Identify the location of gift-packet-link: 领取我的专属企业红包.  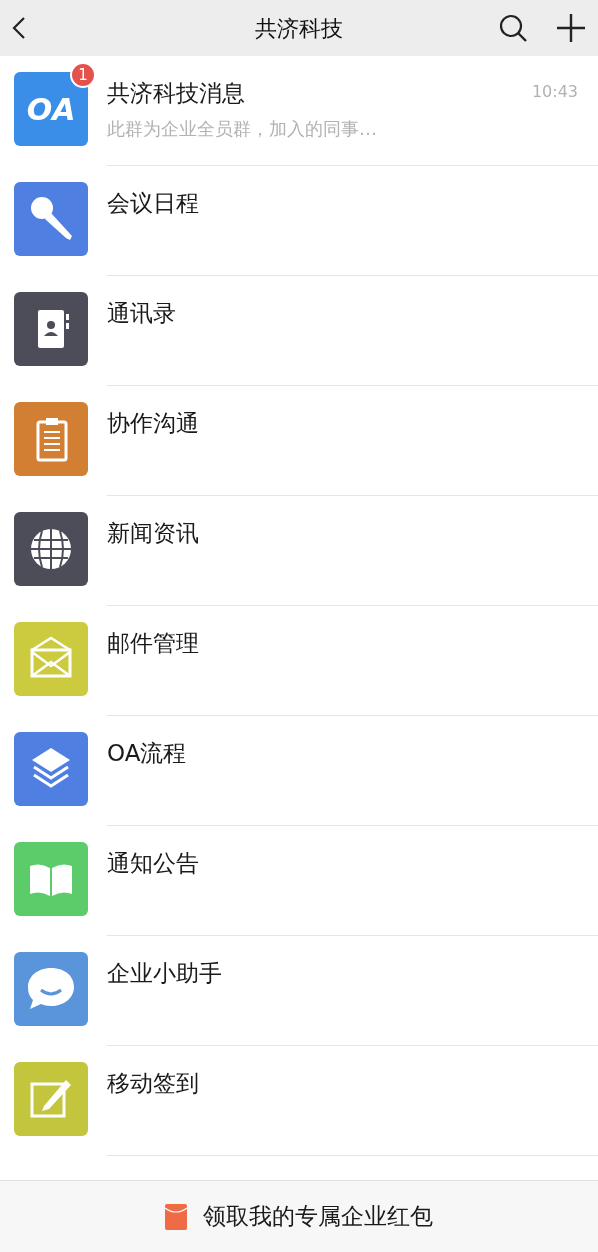
(318, 1216).